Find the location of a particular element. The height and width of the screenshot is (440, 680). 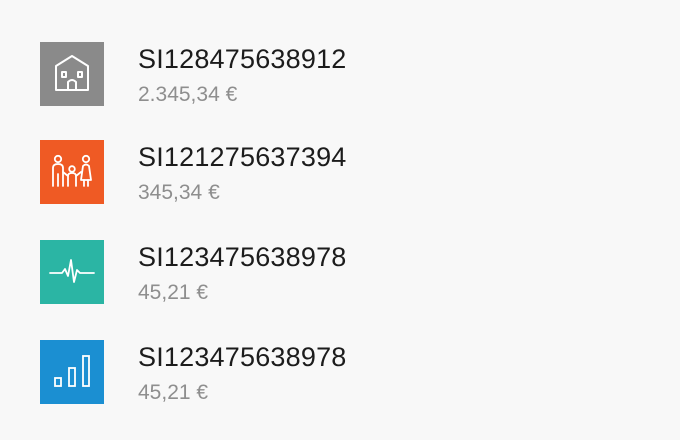

account-item-health: SI123475638978 45,21 € is located at coordinates (340, 272).